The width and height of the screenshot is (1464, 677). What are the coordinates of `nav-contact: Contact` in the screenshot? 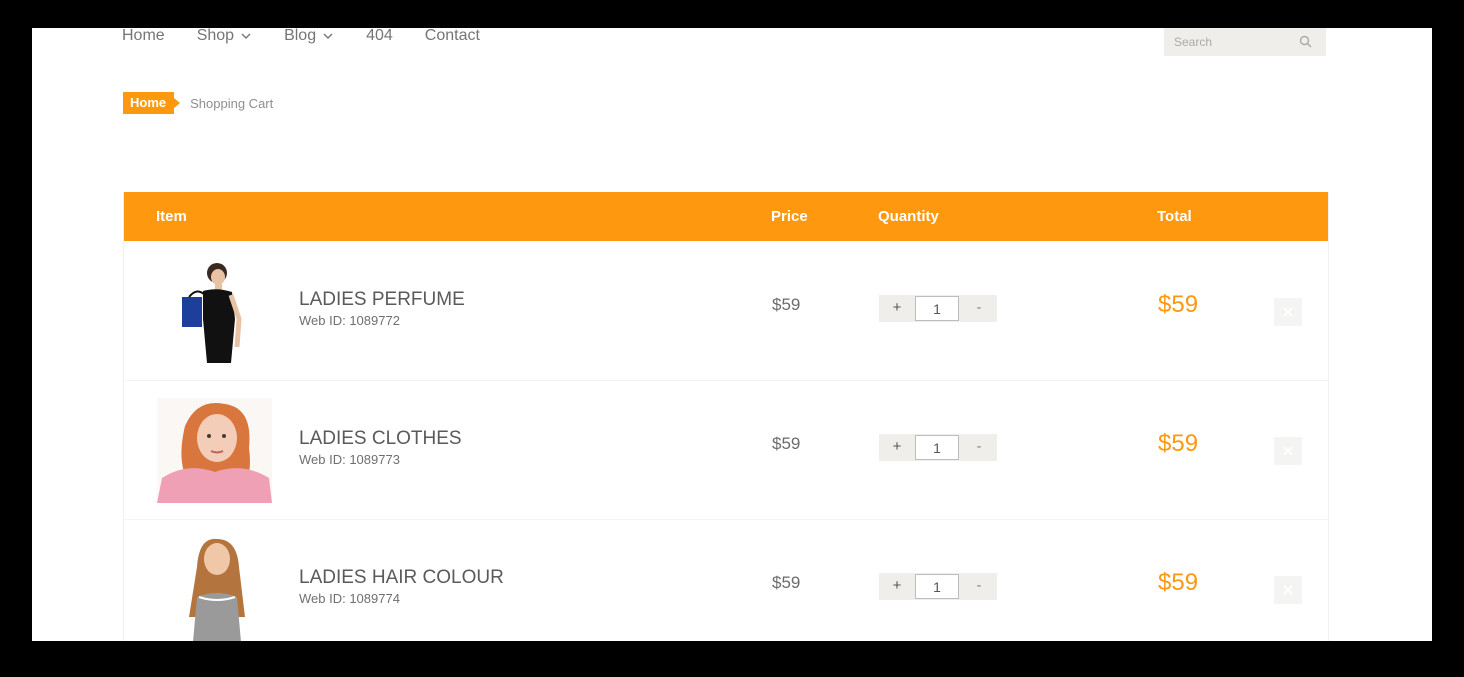 It's located at (452, 36).